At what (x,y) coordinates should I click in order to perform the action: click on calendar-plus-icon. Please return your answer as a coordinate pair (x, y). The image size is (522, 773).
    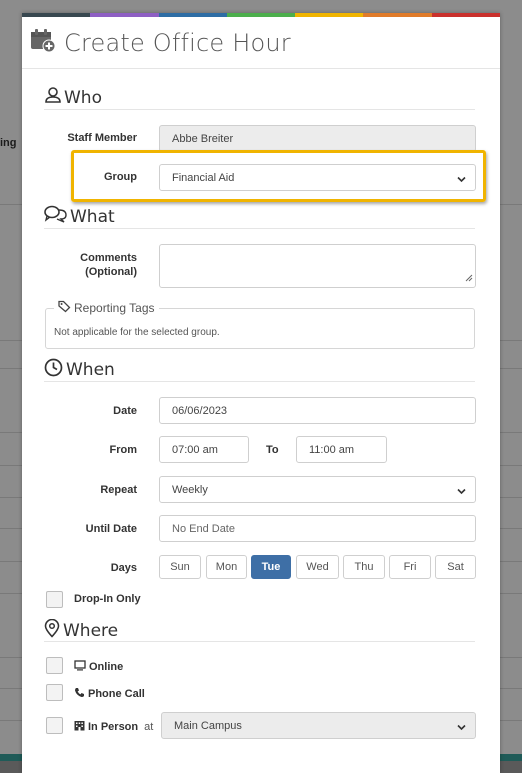
    Looking at the image, I should click on (43, 42).